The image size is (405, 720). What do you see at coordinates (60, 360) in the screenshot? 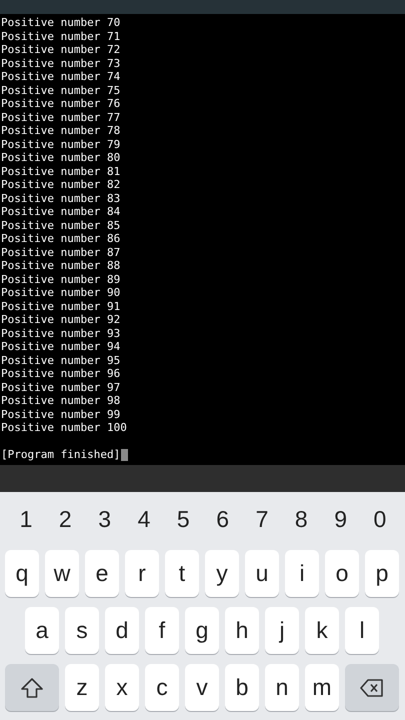
I see `output-line: Positive number 95` at bounding box center [60, 360].